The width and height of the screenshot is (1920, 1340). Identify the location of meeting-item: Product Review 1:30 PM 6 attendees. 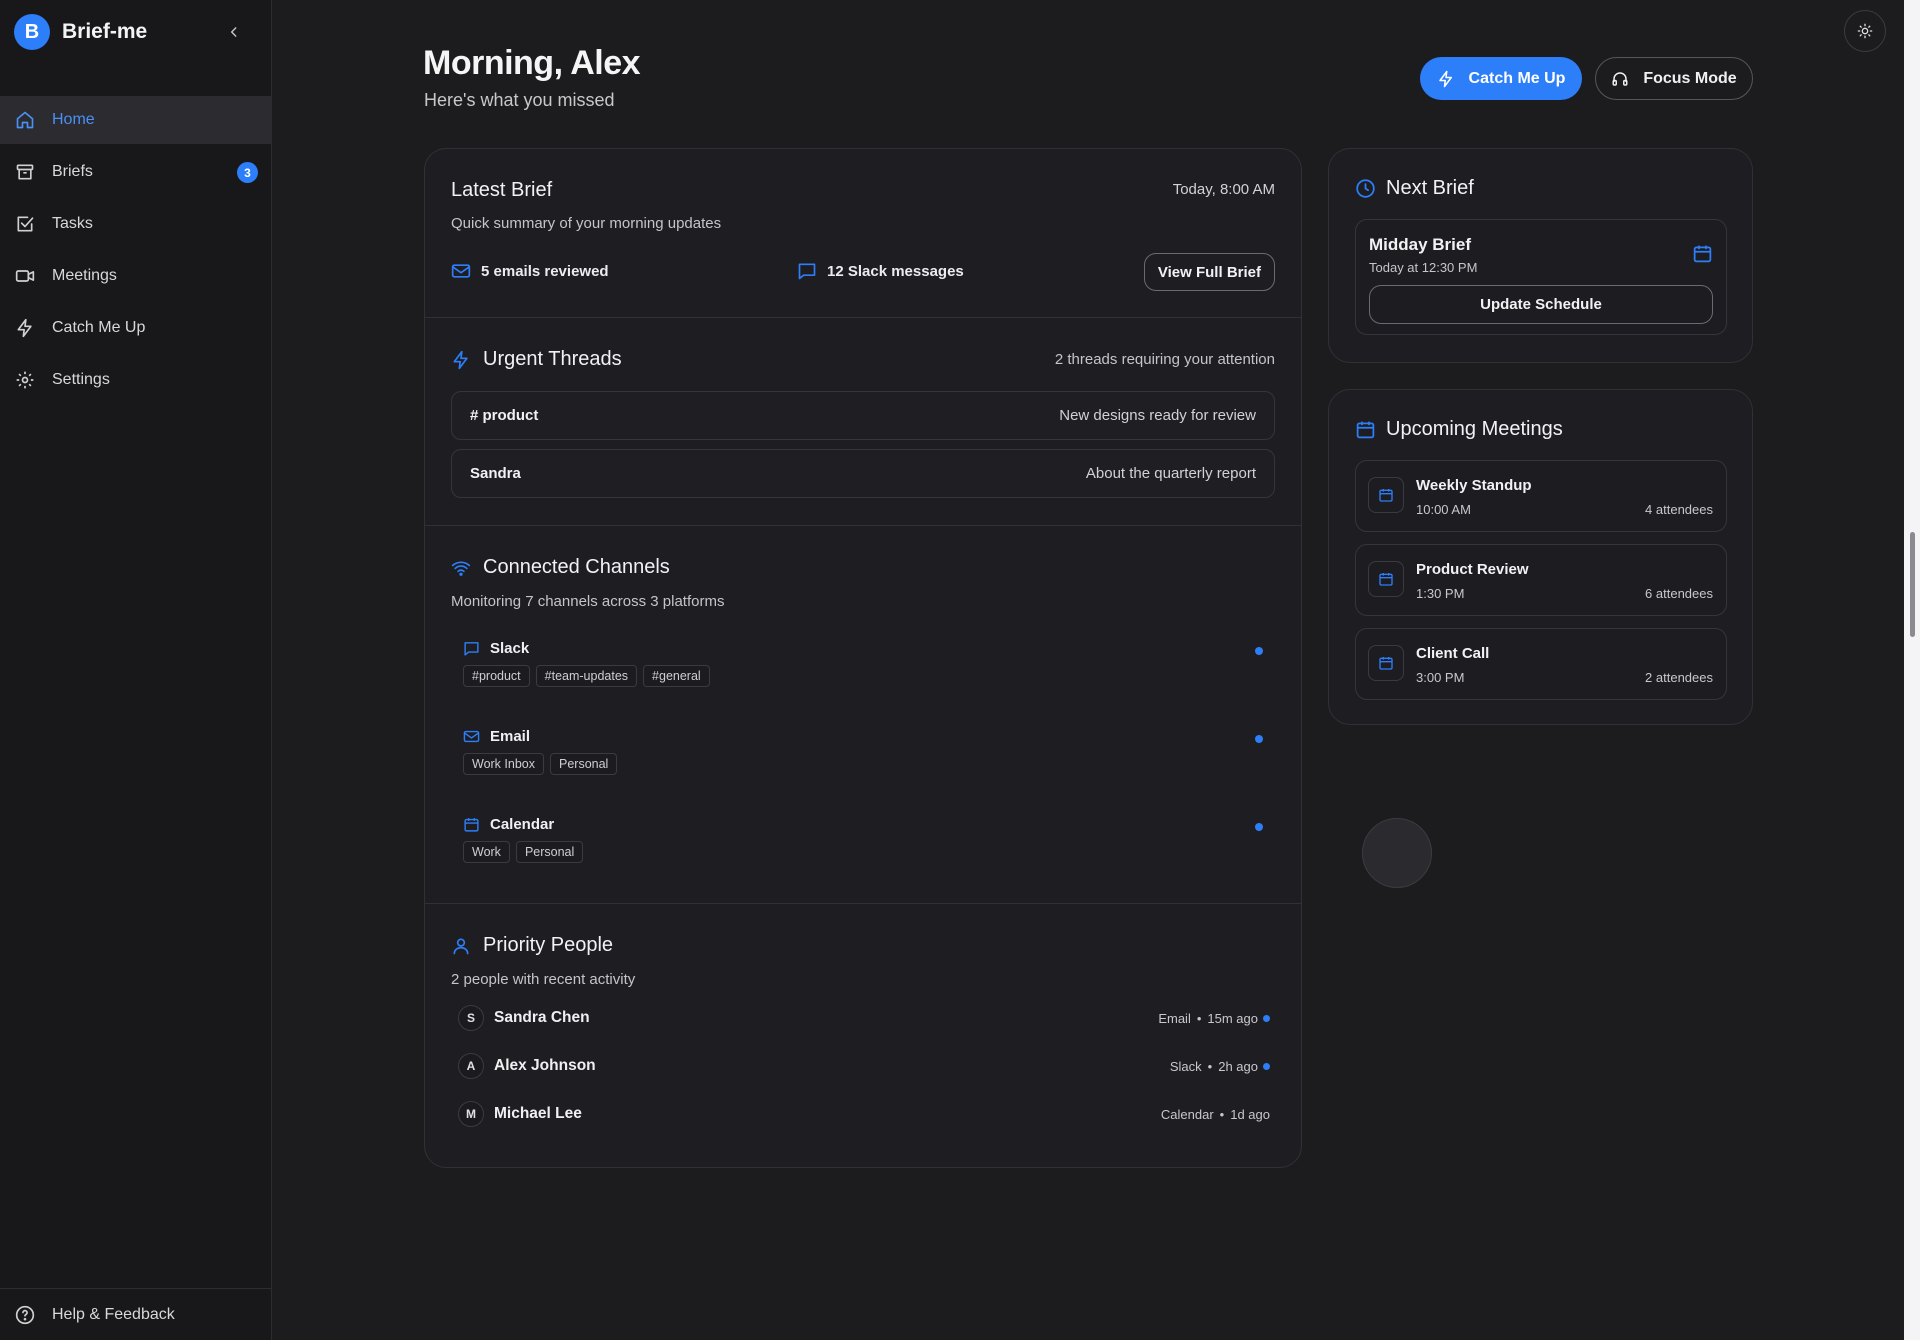
(1541, 580).